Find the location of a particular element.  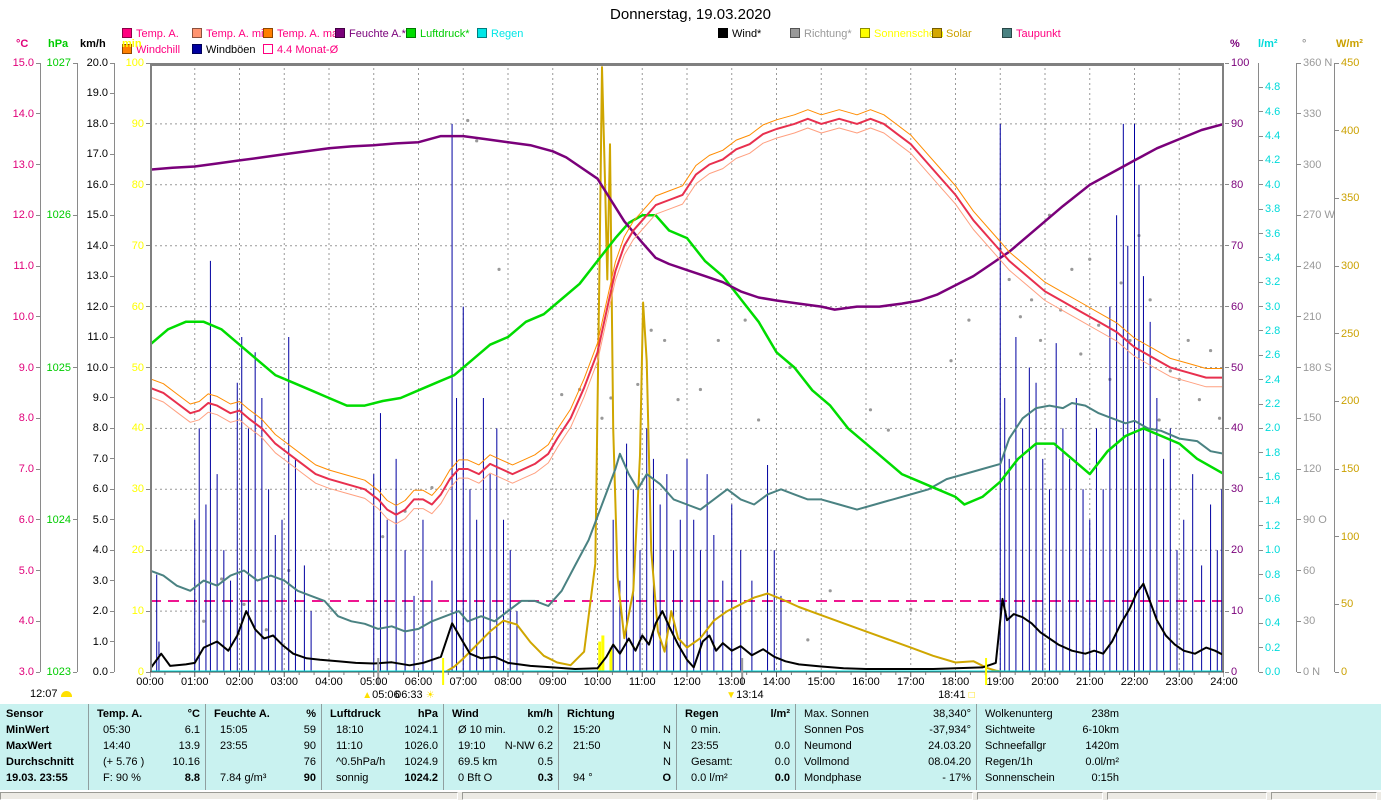

sonnenschein-swatch-icon is located at coordinates (865, 33).